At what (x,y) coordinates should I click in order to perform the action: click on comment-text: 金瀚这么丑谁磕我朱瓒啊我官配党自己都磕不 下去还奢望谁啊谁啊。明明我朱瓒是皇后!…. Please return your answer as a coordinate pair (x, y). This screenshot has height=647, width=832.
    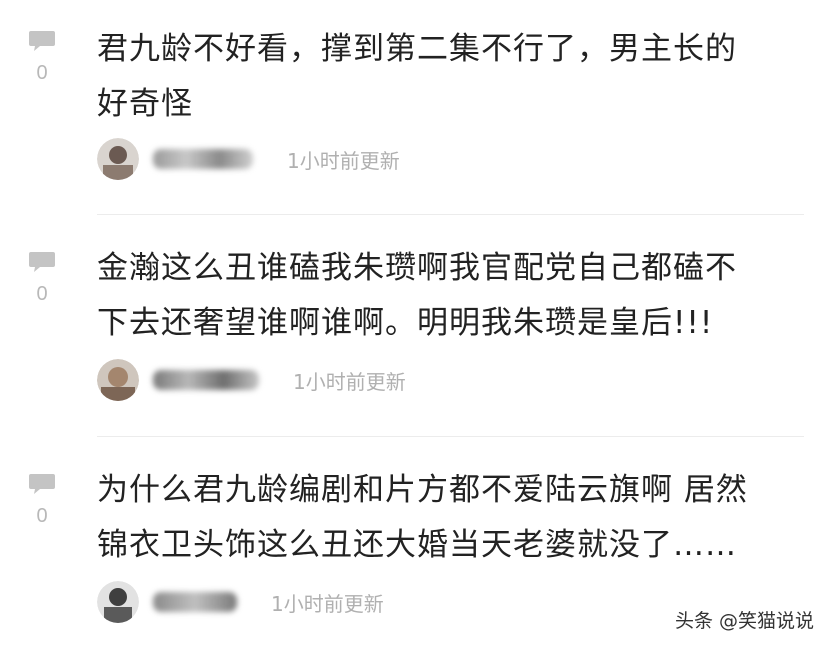
    Looking at the image, I should click on (417, 295).